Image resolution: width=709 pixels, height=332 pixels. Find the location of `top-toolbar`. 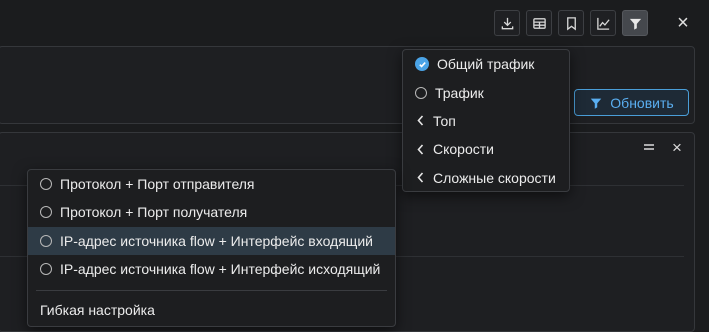

top-toolbar is located at coordinates (571, 24).